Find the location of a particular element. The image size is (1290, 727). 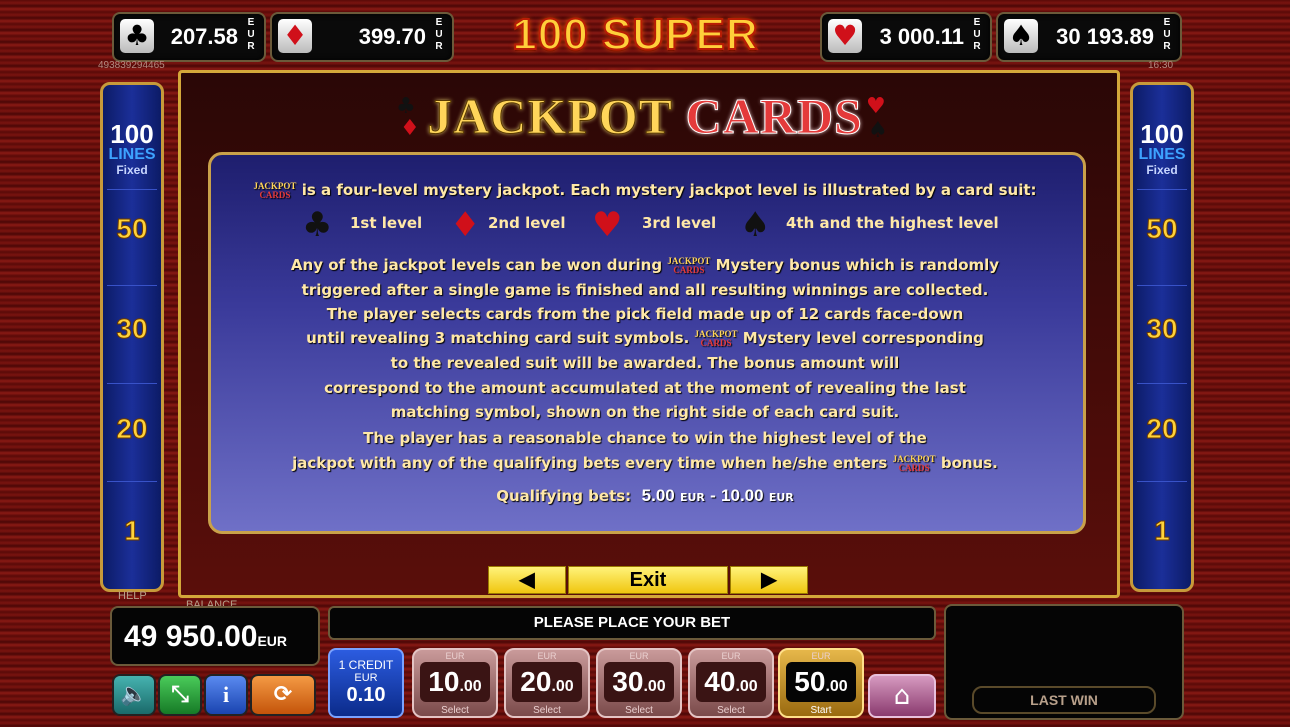

home-icon: ⌂ is located at coordinates (902, 696).